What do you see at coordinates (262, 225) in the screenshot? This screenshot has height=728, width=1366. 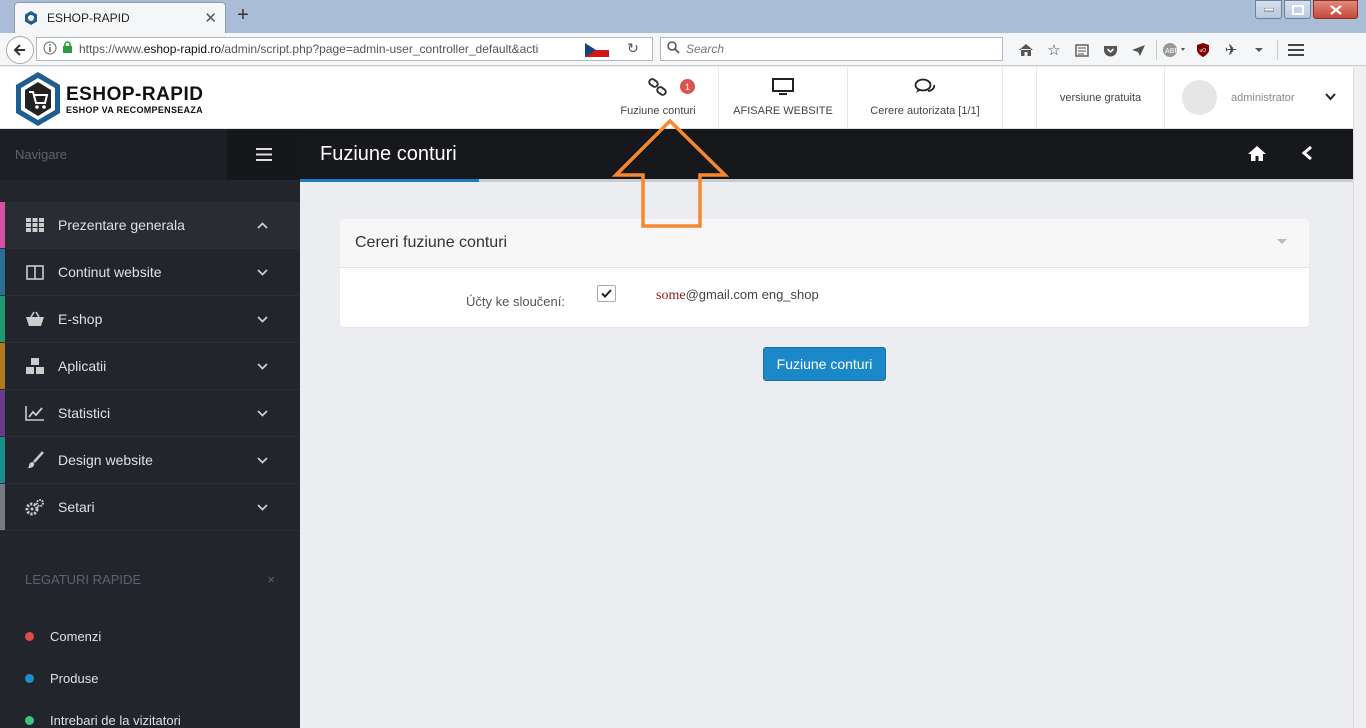 I see `chevron-up-icon` at bounding box center [262, 225].